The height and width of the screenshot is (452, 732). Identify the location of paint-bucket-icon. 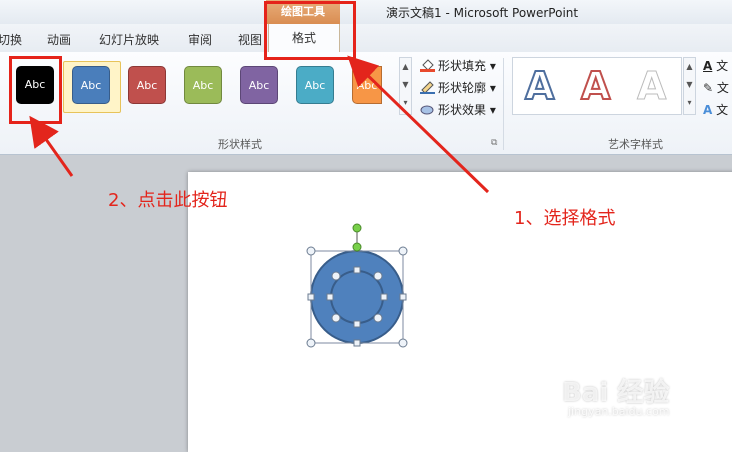
(427, 65).